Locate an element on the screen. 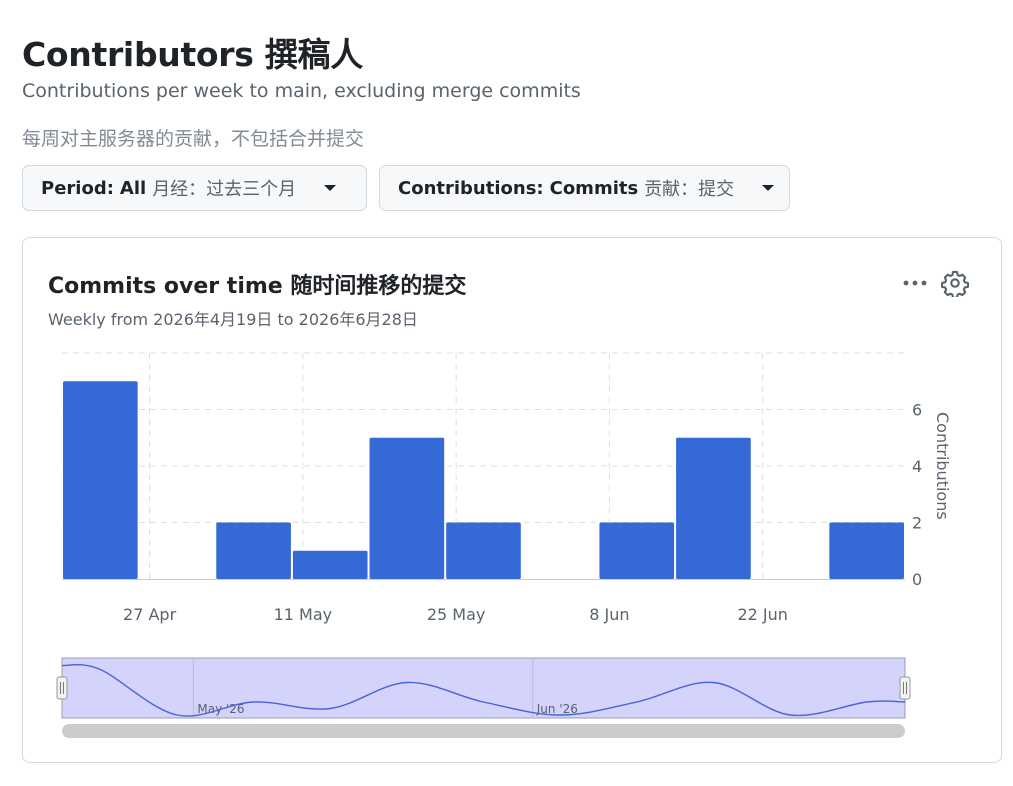 The image size is (1013, 786). contributions-dropdown-key: Contributions: is located at coordinates (471, 188).